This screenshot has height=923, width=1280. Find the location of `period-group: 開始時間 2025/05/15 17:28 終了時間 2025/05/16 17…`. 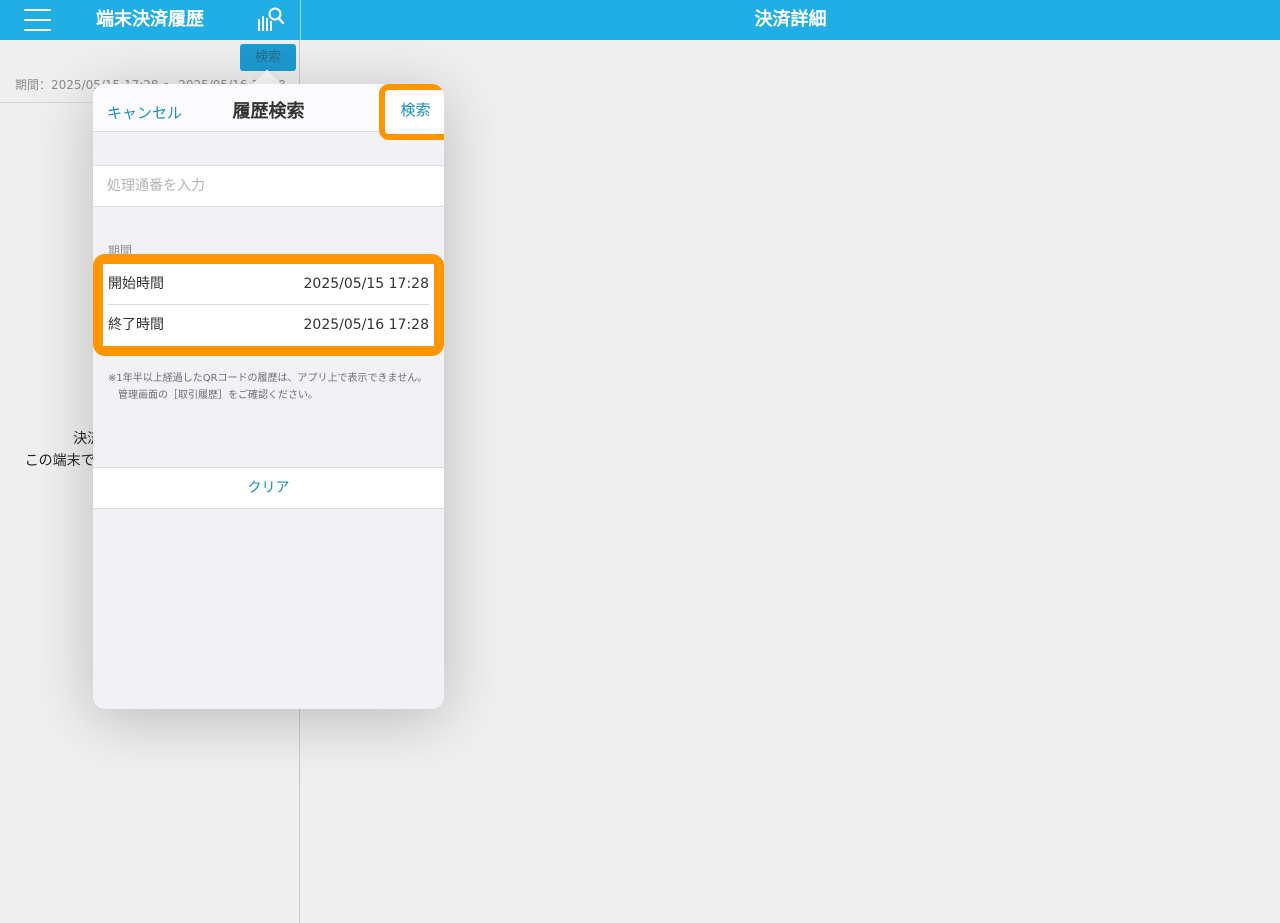

period-group: 開始時間 2025/05/15 17:28 終了時間 2025/05/16 17… is located at coordinates (268, 305).